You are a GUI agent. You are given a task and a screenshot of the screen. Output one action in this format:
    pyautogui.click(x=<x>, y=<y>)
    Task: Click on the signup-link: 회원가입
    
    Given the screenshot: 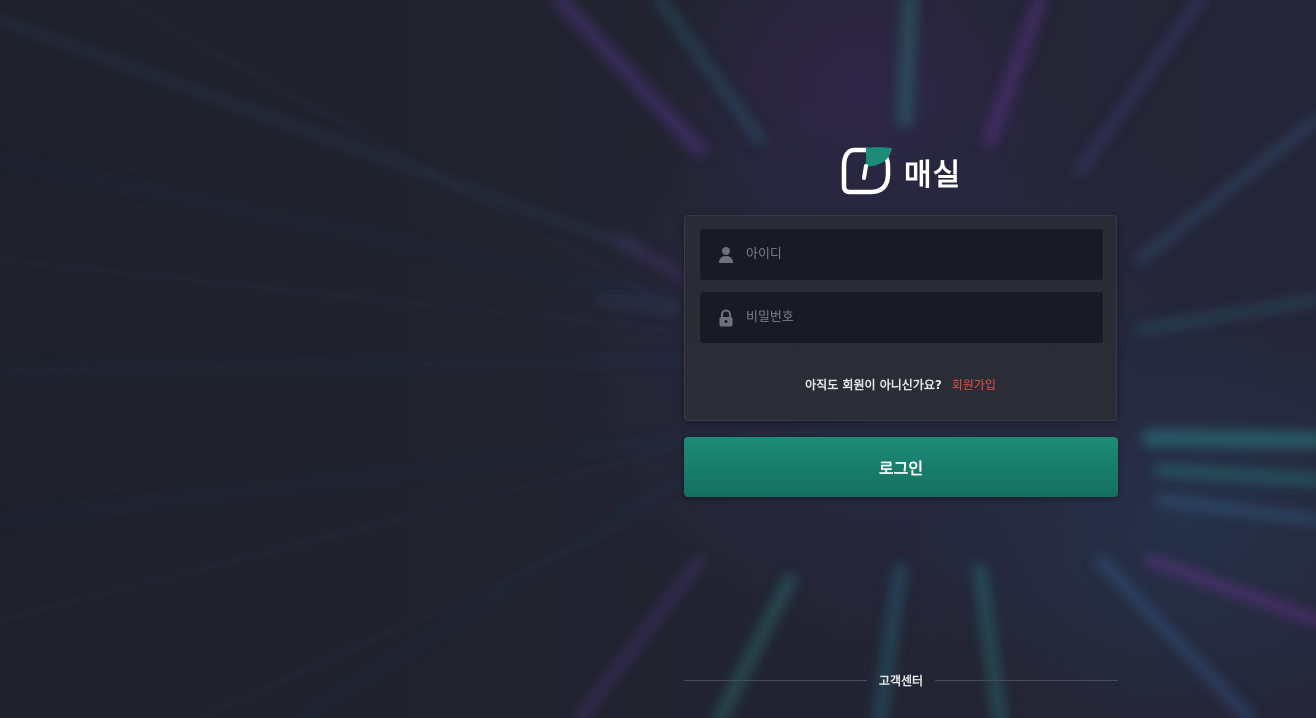 What is the action you would take?
    pyautogui.click(x=974, y=385)
    